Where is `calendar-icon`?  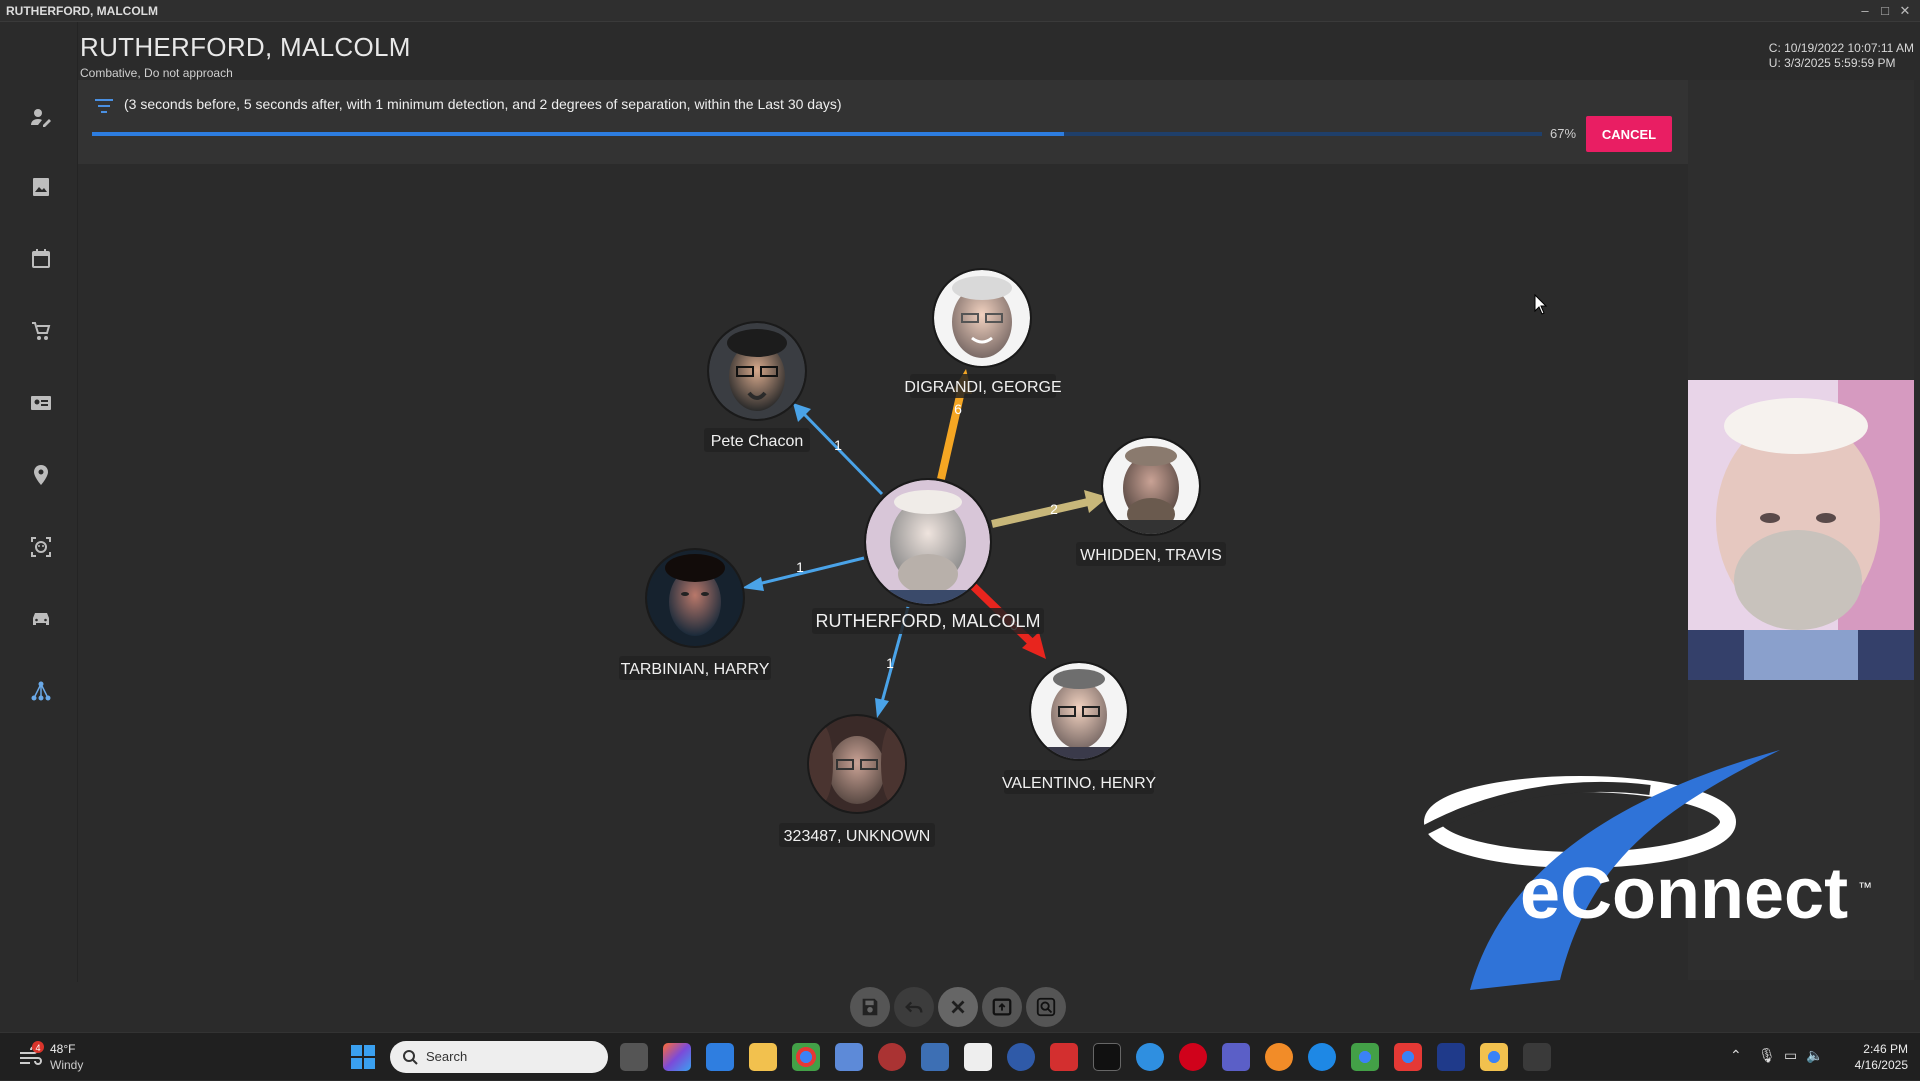
calendar-icon is located at coordinates (41, 259).